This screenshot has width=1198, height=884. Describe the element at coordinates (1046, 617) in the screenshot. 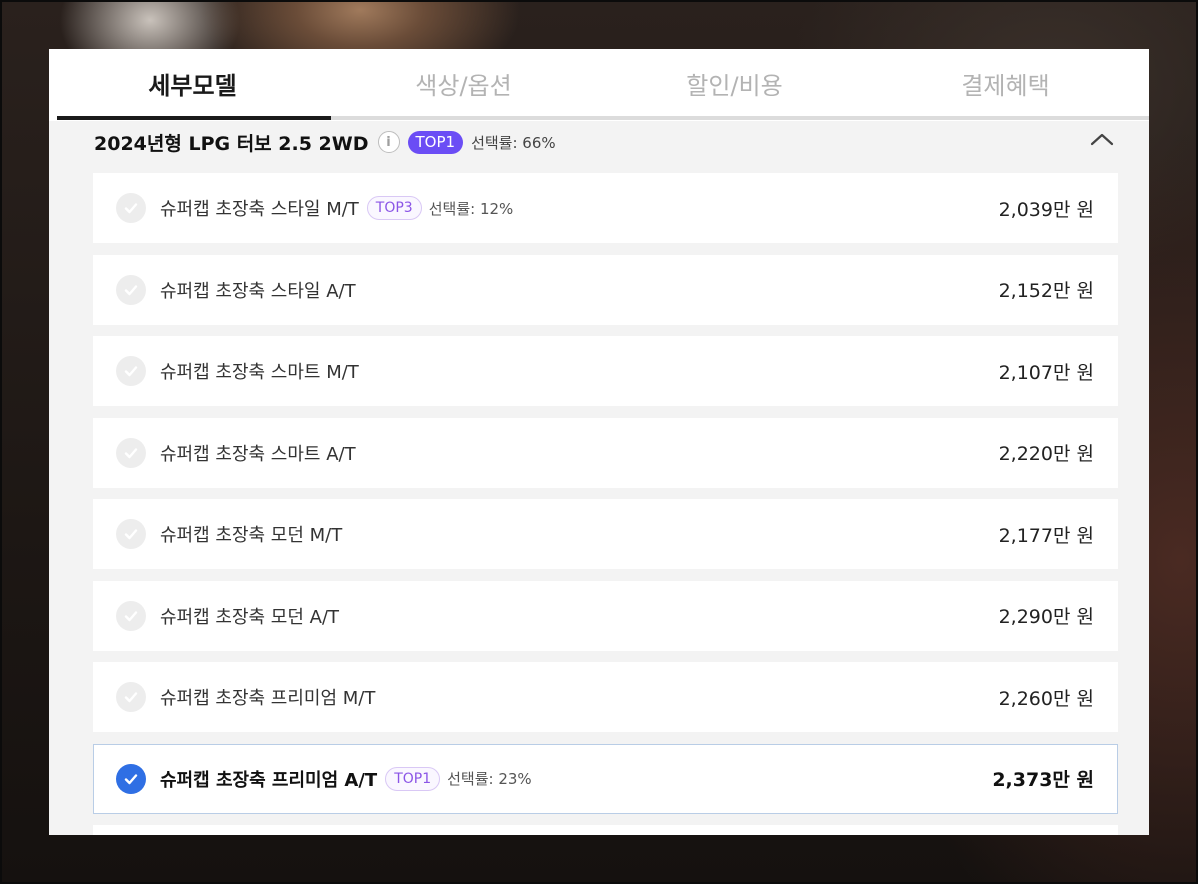

I see `model-price: 2,290만 원` at that location.